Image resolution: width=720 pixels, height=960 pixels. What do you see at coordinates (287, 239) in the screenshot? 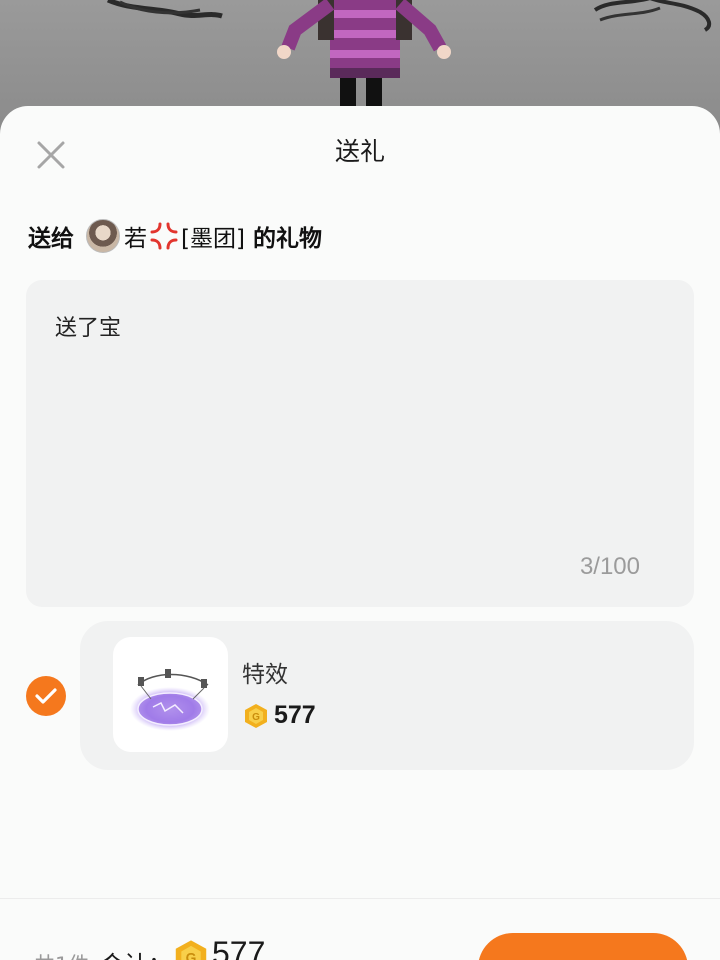
I see `send-to-suffix: 的礼物` at bounding box center [287, 239].